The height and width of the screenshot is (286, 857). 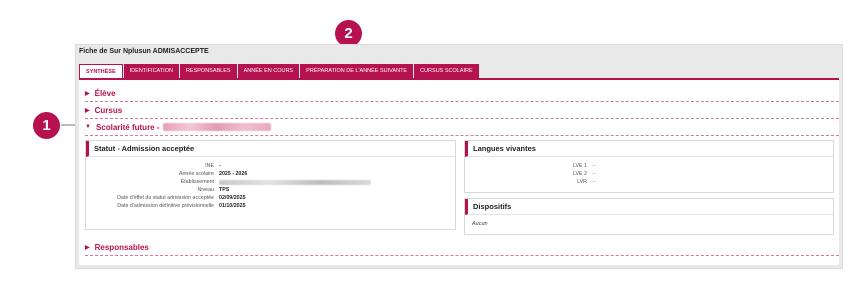 I want to click on lvr-label: LVR, so click(x=582, y=182).